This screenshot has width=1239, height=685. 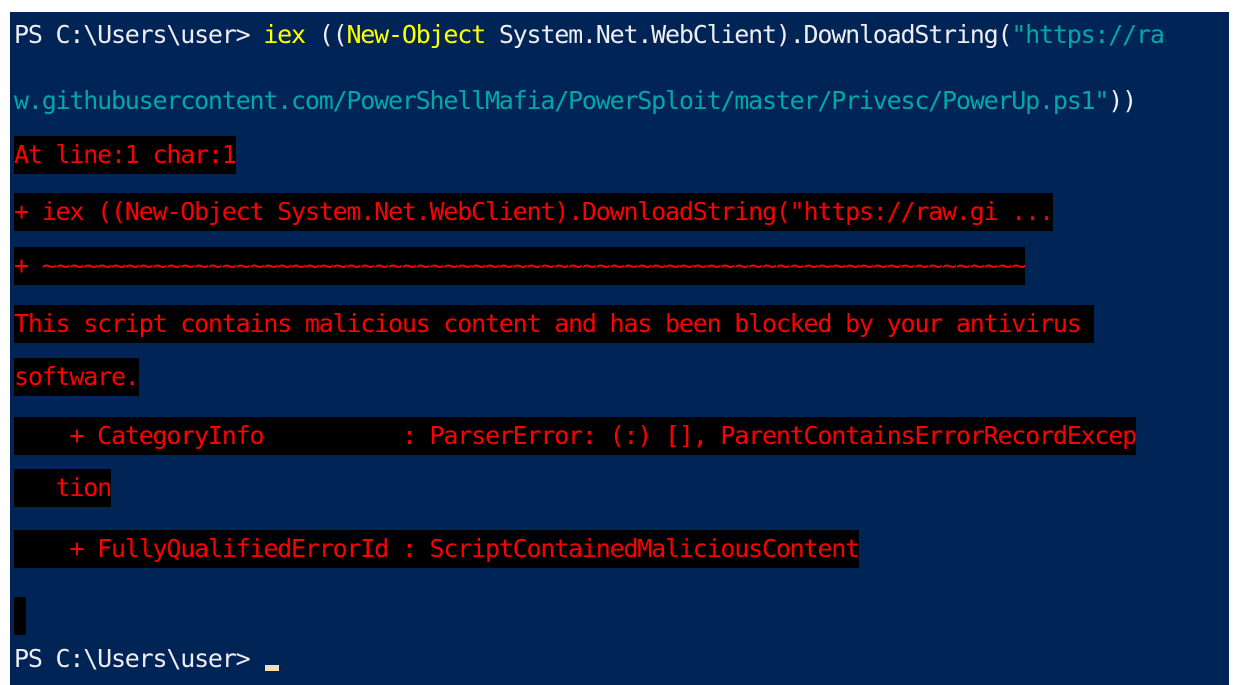 What do you see at coordinates (748, 34) in the screenshot?
I see `type-and-method: System.Net.WebClient).DownloadString(` at bounding box center [748, 34].